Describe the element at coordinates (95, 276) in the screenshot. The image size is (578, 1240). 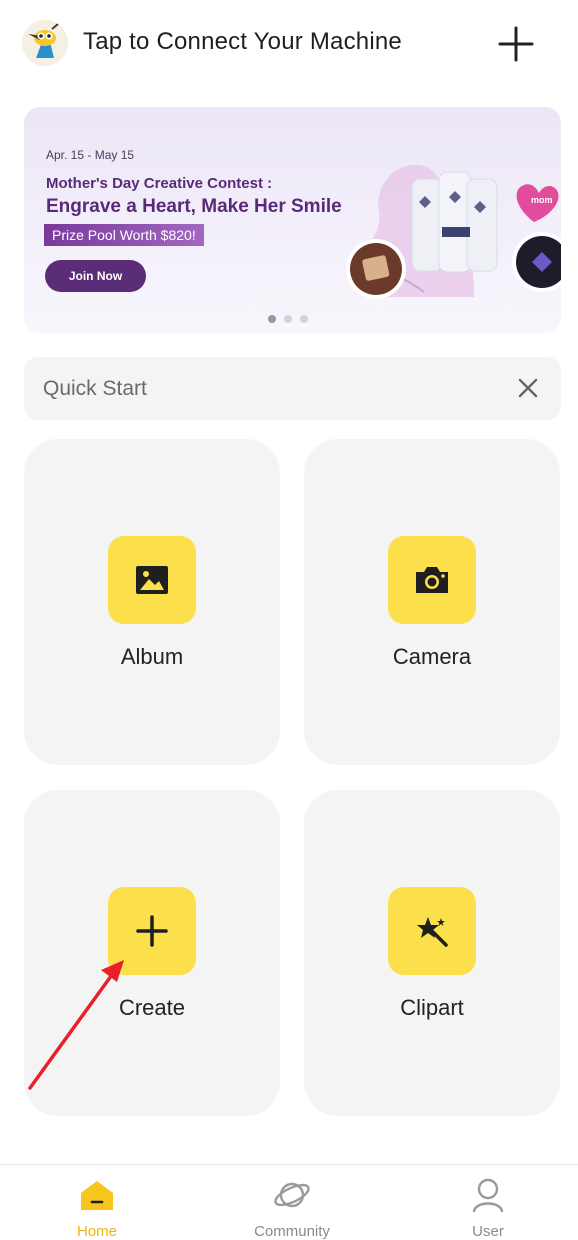
I see `join-now-button: Join Now` at that location.